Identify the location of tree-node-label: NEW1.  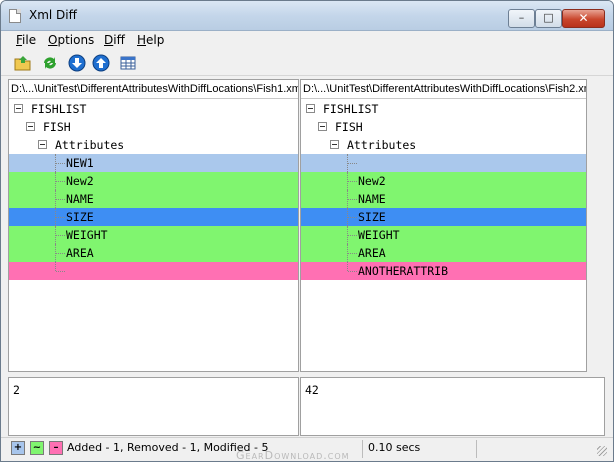
(80, 163).